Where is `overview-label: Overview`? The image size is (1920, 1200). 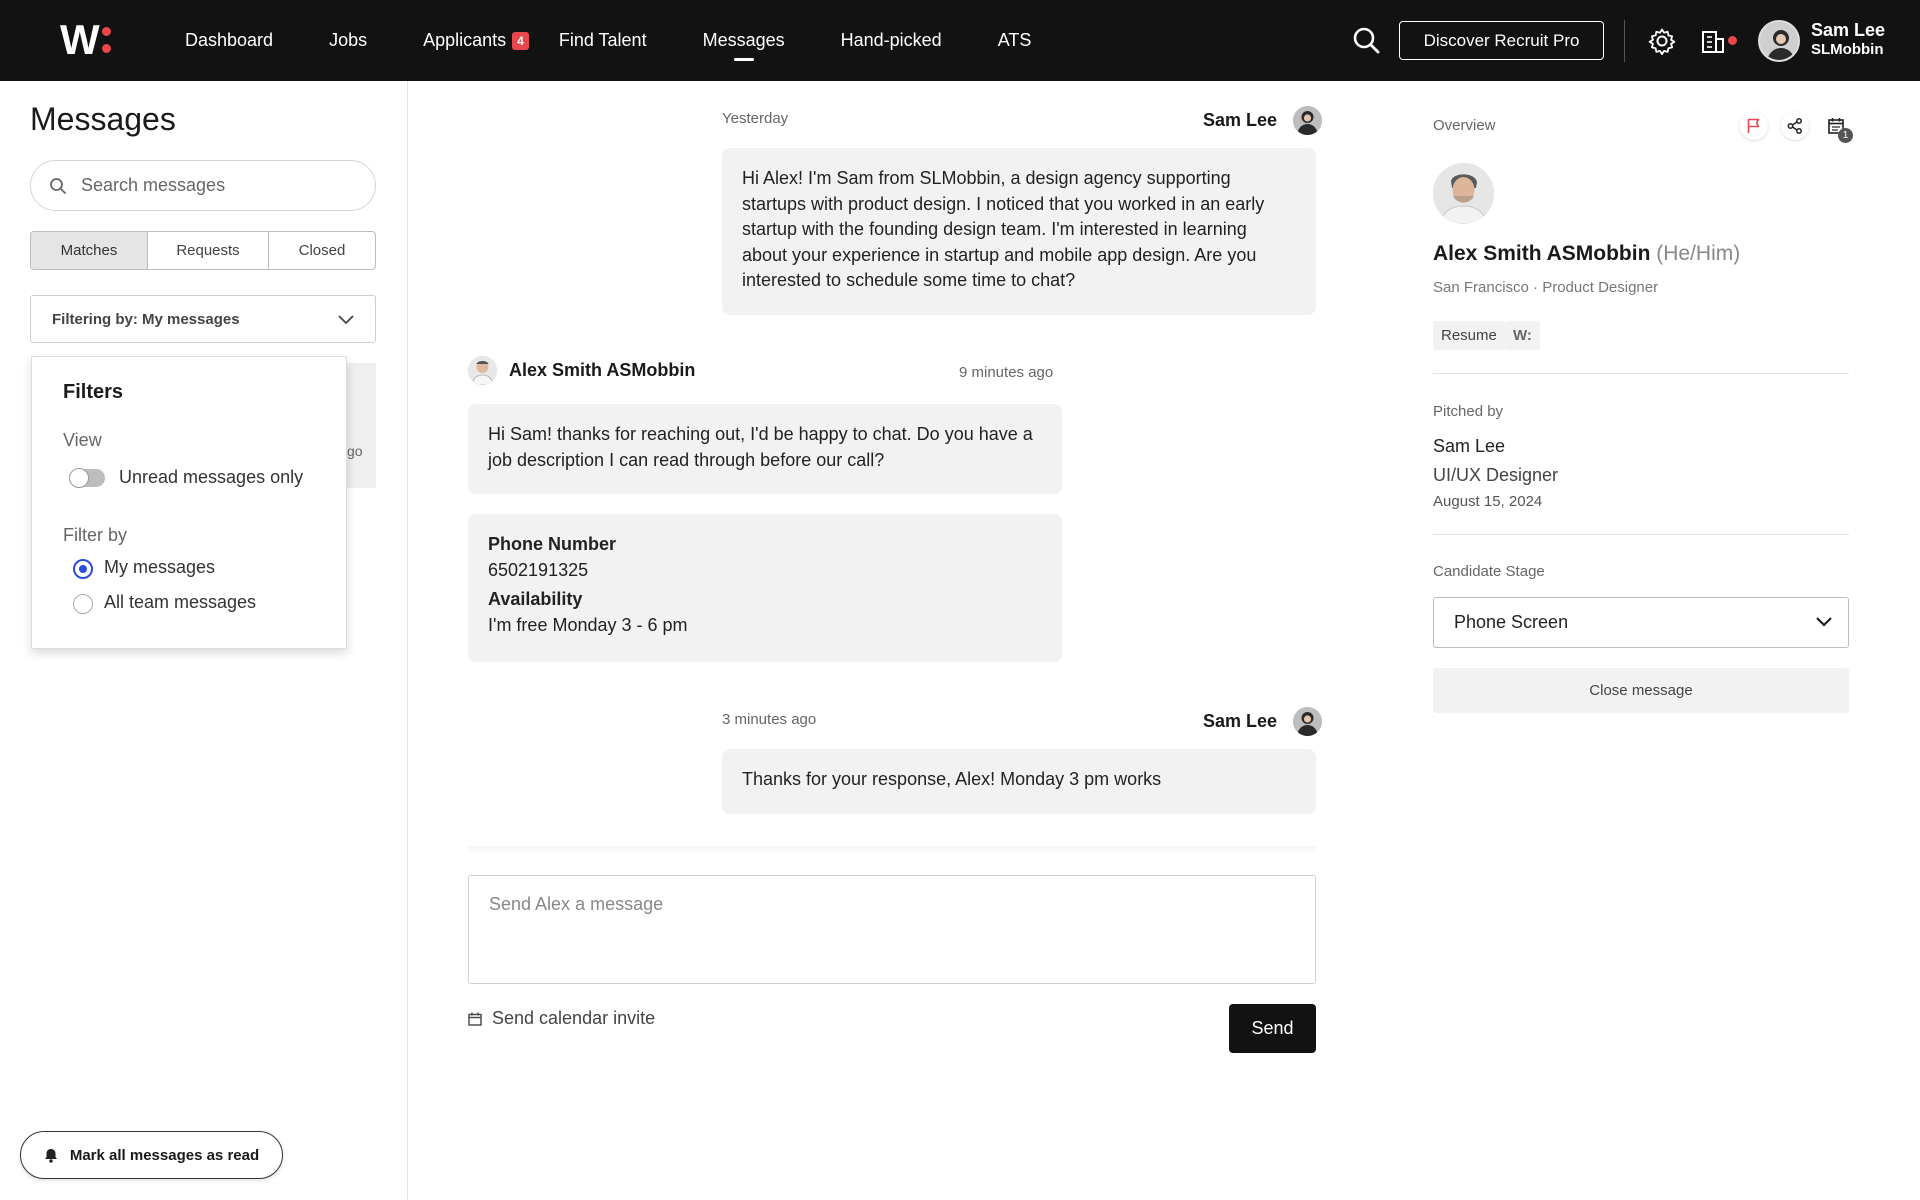
overview-label: Overview is located at coordinates (1464, 125).